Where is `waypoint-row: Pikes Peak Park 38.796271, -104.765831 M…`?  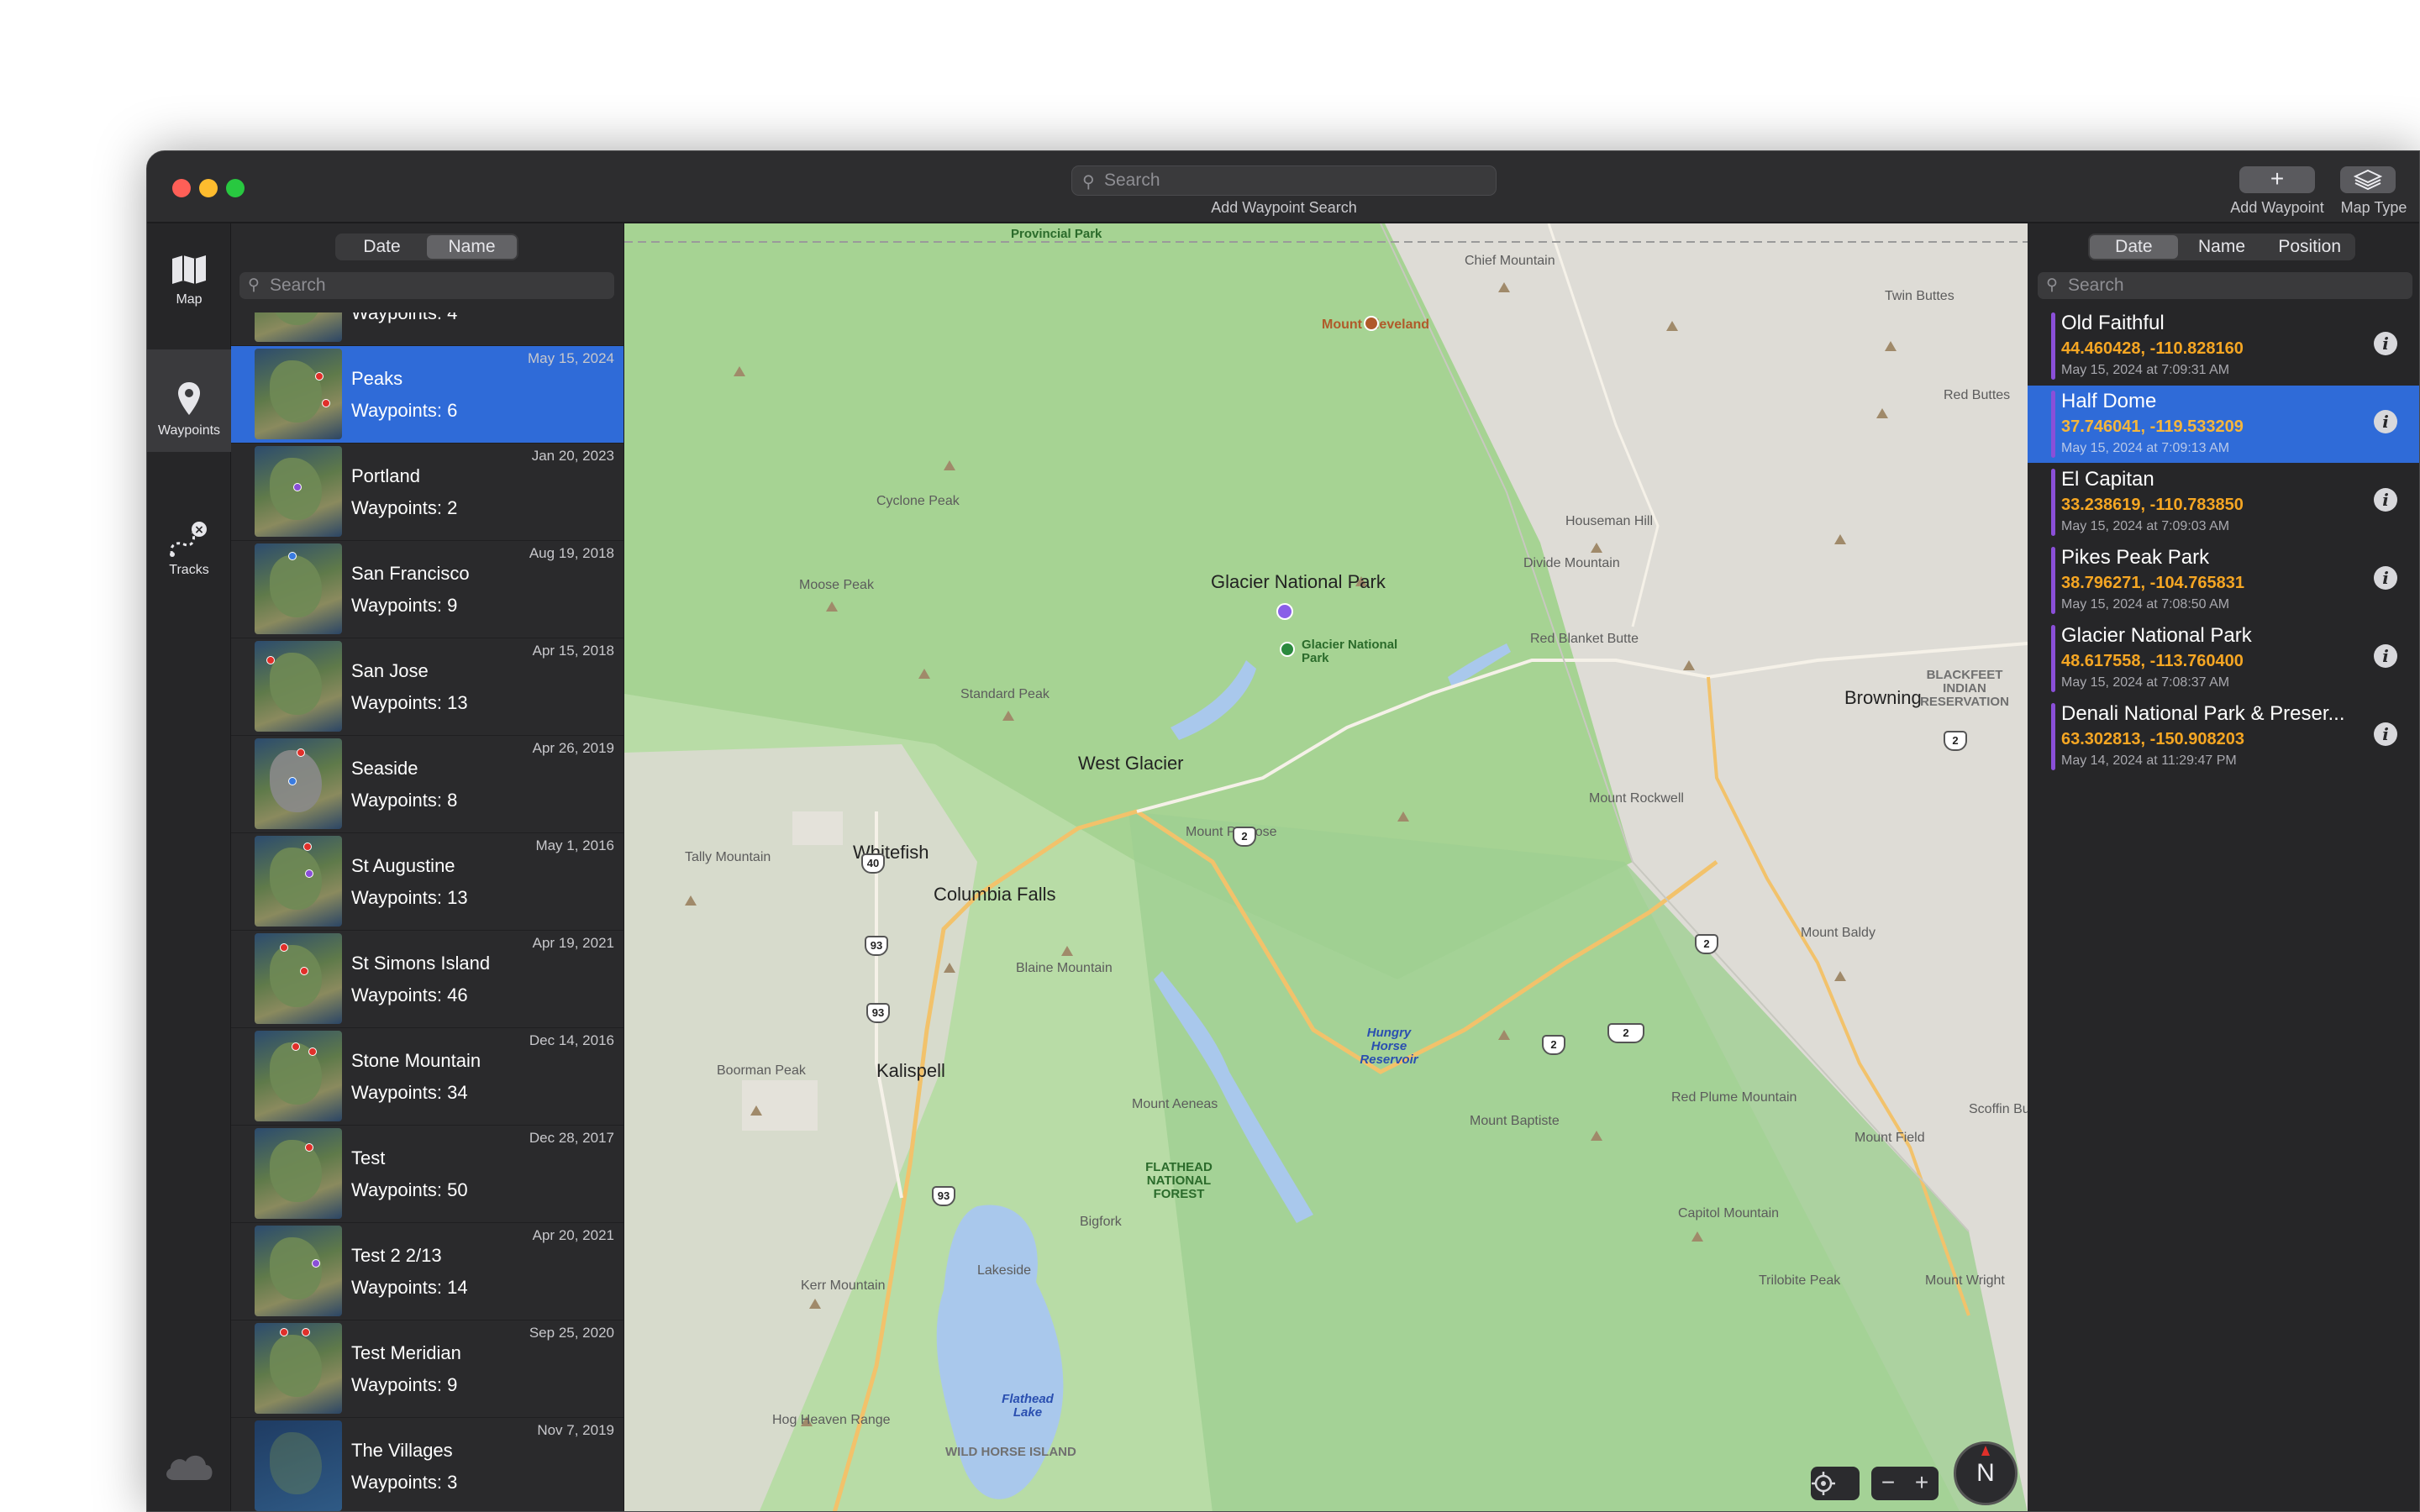 waypoint-row: Pikes Peak Park 38.796271, -104.765831 M… is located at coordinates (2223, 580).